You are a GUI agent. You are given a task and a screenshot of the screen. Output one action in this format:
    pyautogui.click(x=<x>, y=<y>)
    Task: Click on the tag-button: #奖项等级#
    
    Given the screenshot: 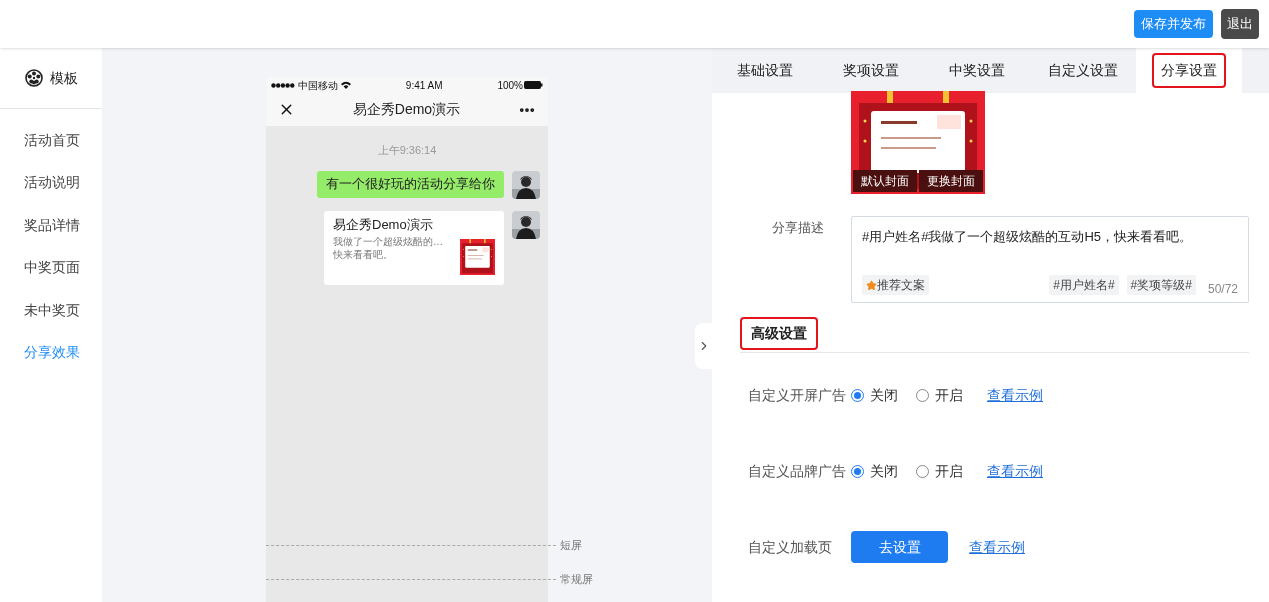 What is the action you would take?
    pyautogui.click(x=1161, y=285)
    